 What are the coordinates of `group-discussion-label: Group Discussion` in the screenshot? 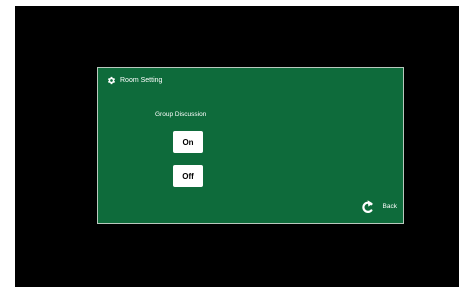 It's located at (181, 114).